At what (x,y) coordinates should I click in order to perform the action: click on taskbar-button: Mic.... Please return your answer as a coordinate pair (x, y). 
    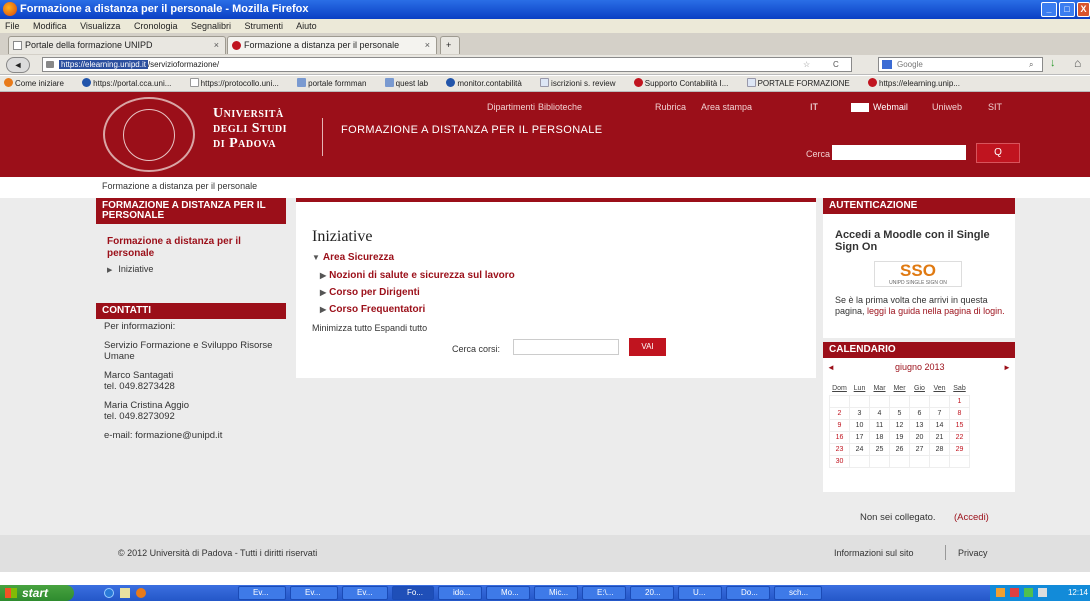
    Looking at the image, I should click on (556, 593).